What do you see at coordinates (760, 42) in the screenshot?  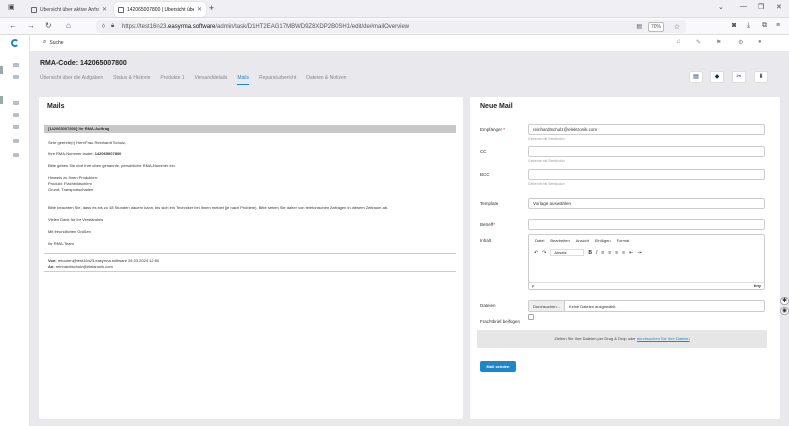 I see `user-icon: ●` at bounding box center [760, 42].